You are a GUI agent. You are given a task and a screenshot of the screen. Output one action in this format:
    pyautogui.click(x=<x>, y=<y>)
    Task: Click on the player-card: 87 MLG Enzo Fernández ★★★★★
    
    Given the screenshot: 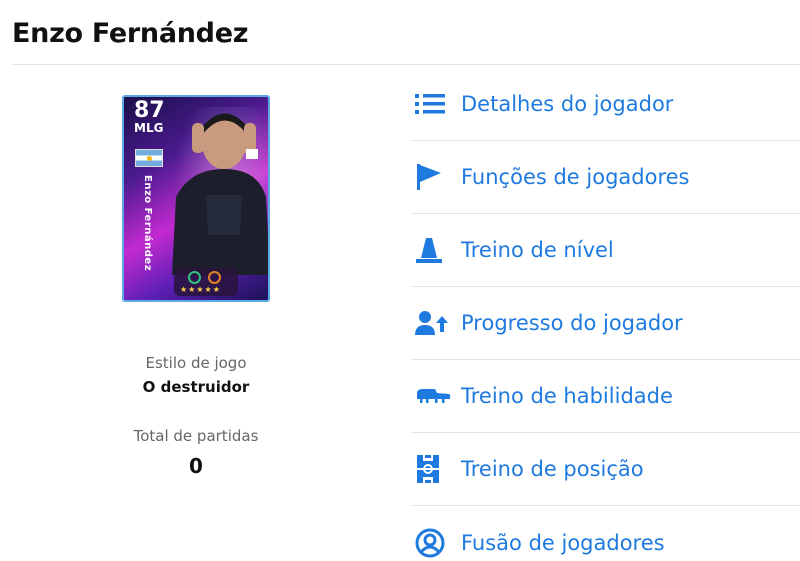 What is the action you would take?
    pyautogui.click(x=196, y=198)
    